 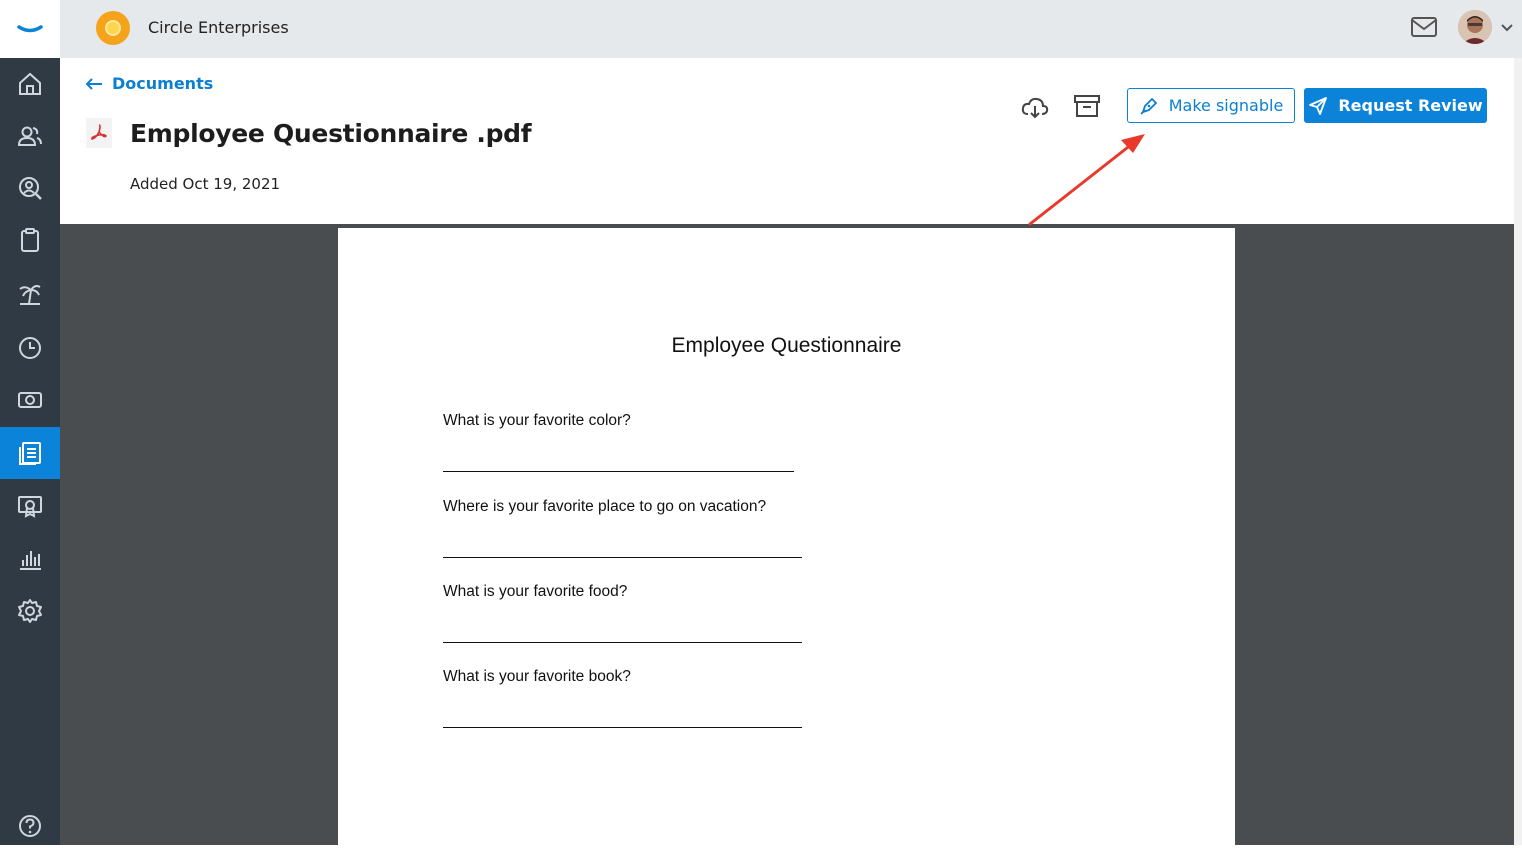 What do you see at coordinates (1410, 105) in the screenshot?
I see `request-review-label: Request Review` at bounding box center [1410, 105].